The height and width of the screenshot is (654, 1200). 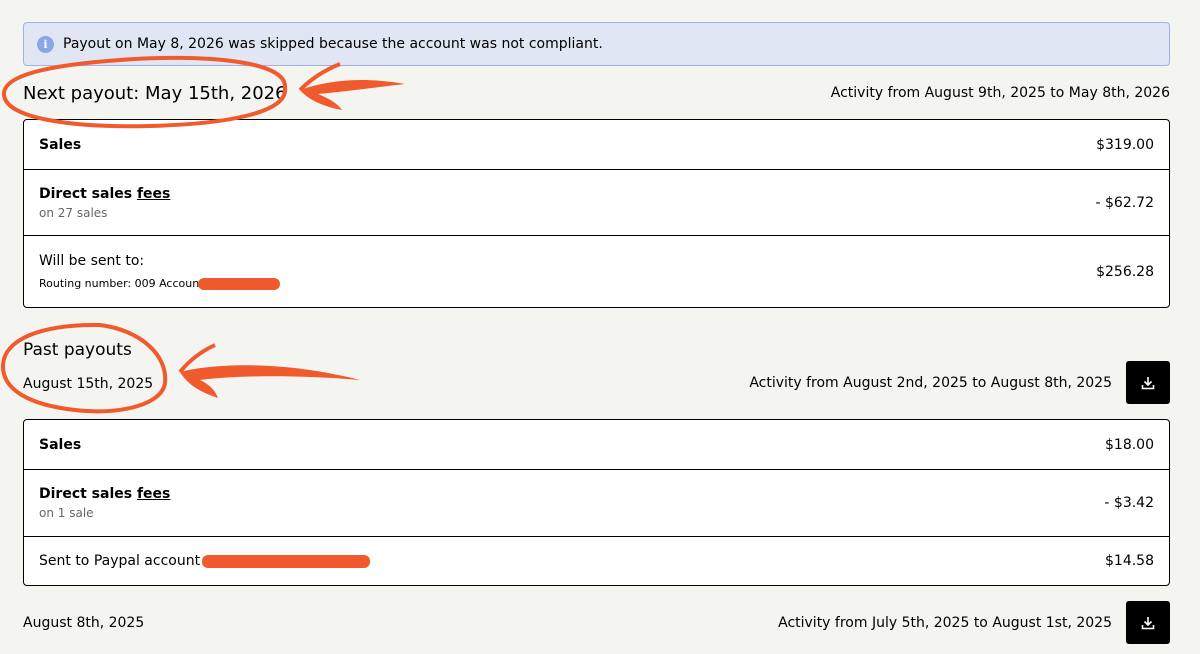 What do you see at coordinates (92, 261) in the screenshot?
I see `destination-label: Will be sent to:` at bounding box center [92, 261].